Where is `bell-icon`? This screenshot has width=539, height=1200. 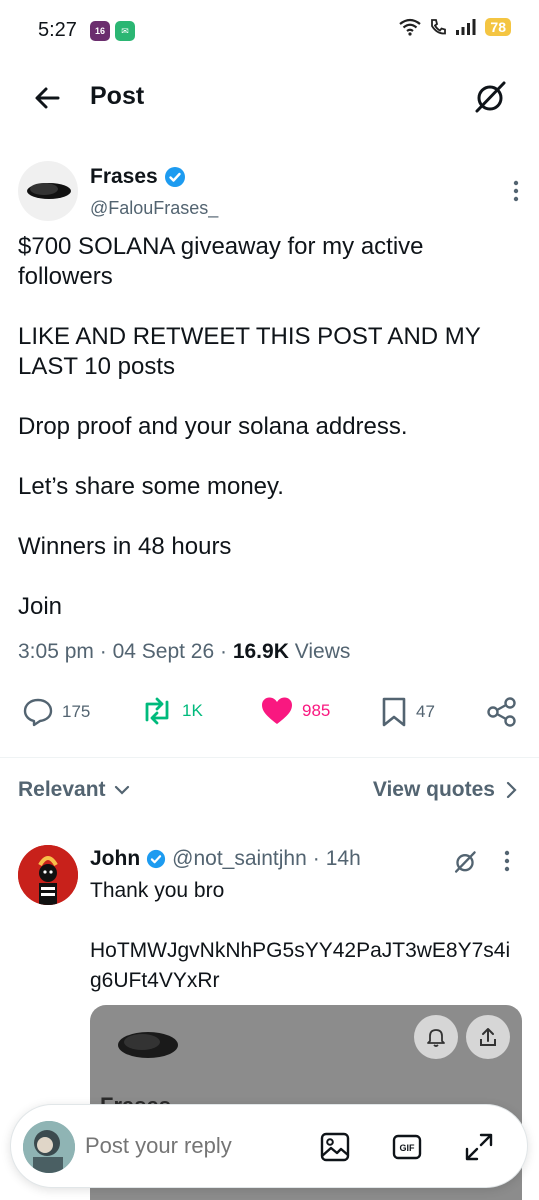
bell-icon is located at coordinates (436, 1038).